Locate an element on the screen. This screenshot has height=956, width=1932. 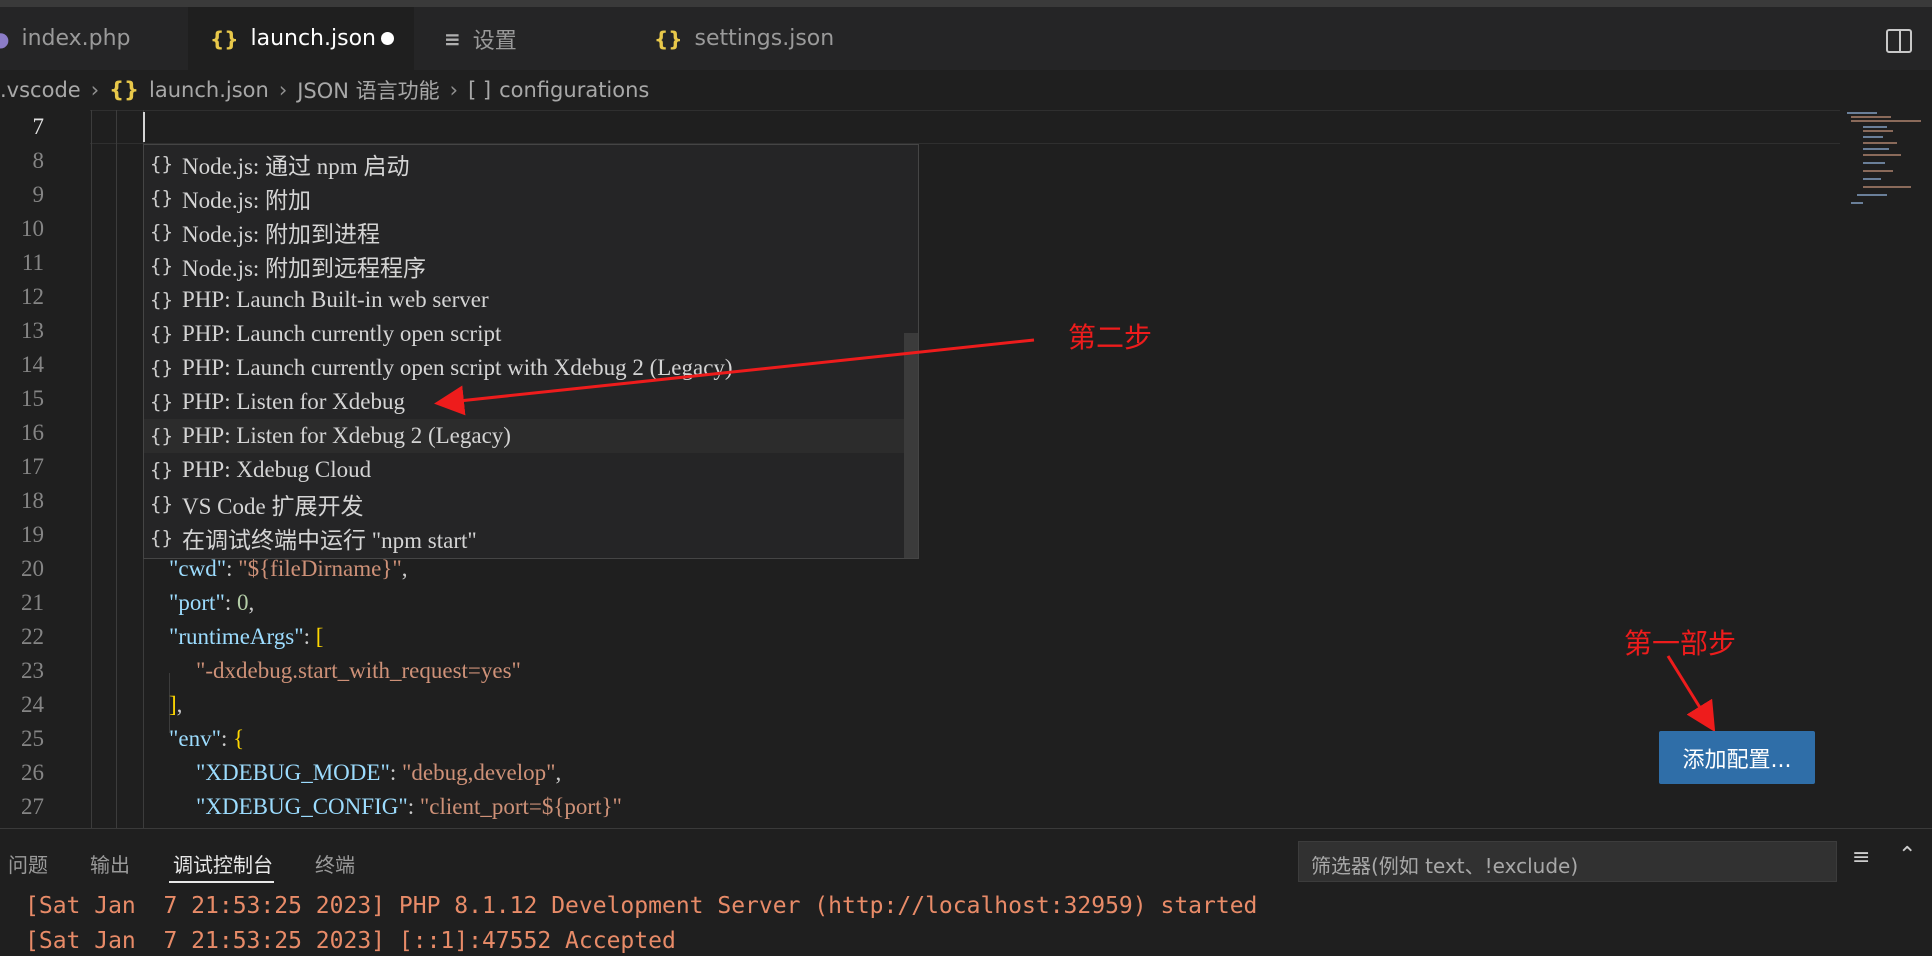
arrow-to-listen-for-xdebug is located at coordinates (734, 377).